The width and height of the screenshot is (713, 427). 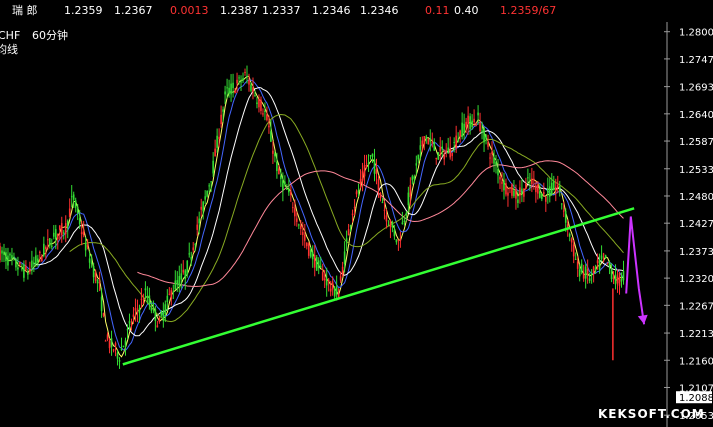 I want to click on quote-v1: 1.2387, so click(x=239, y=10).